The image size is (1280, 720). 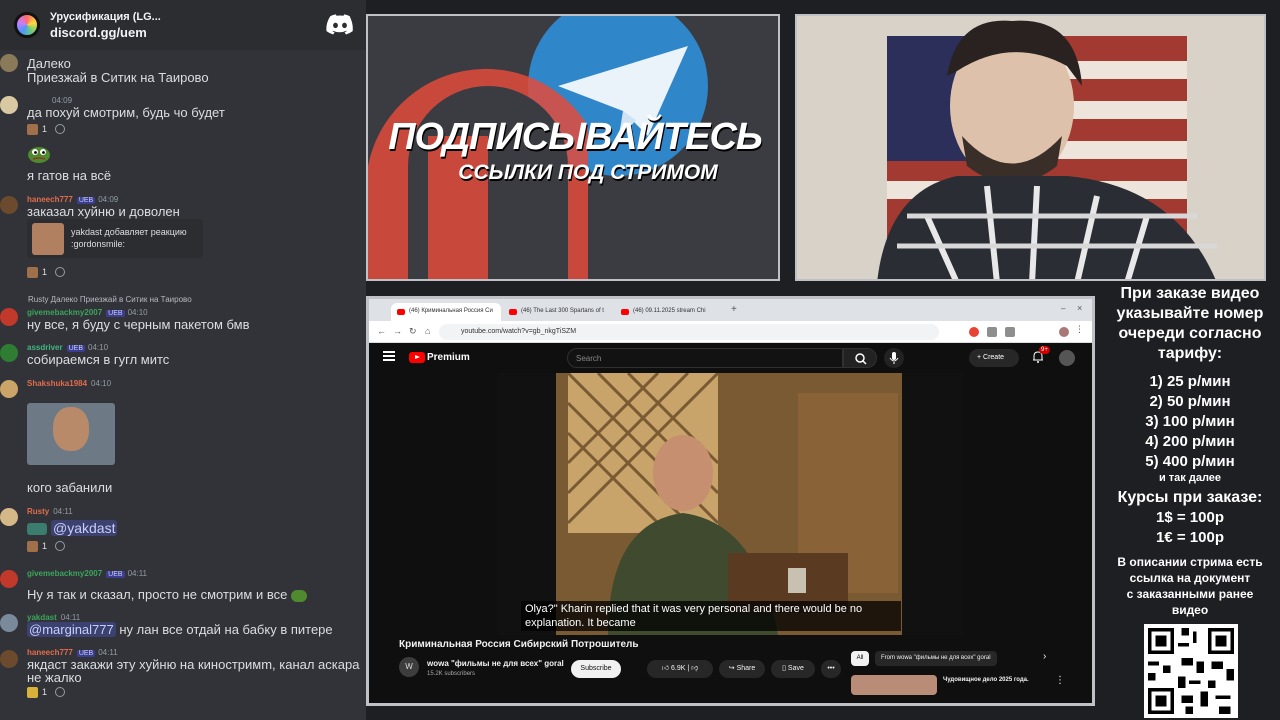 I want to click on webcam-scene, so click(x=1030, y=147).